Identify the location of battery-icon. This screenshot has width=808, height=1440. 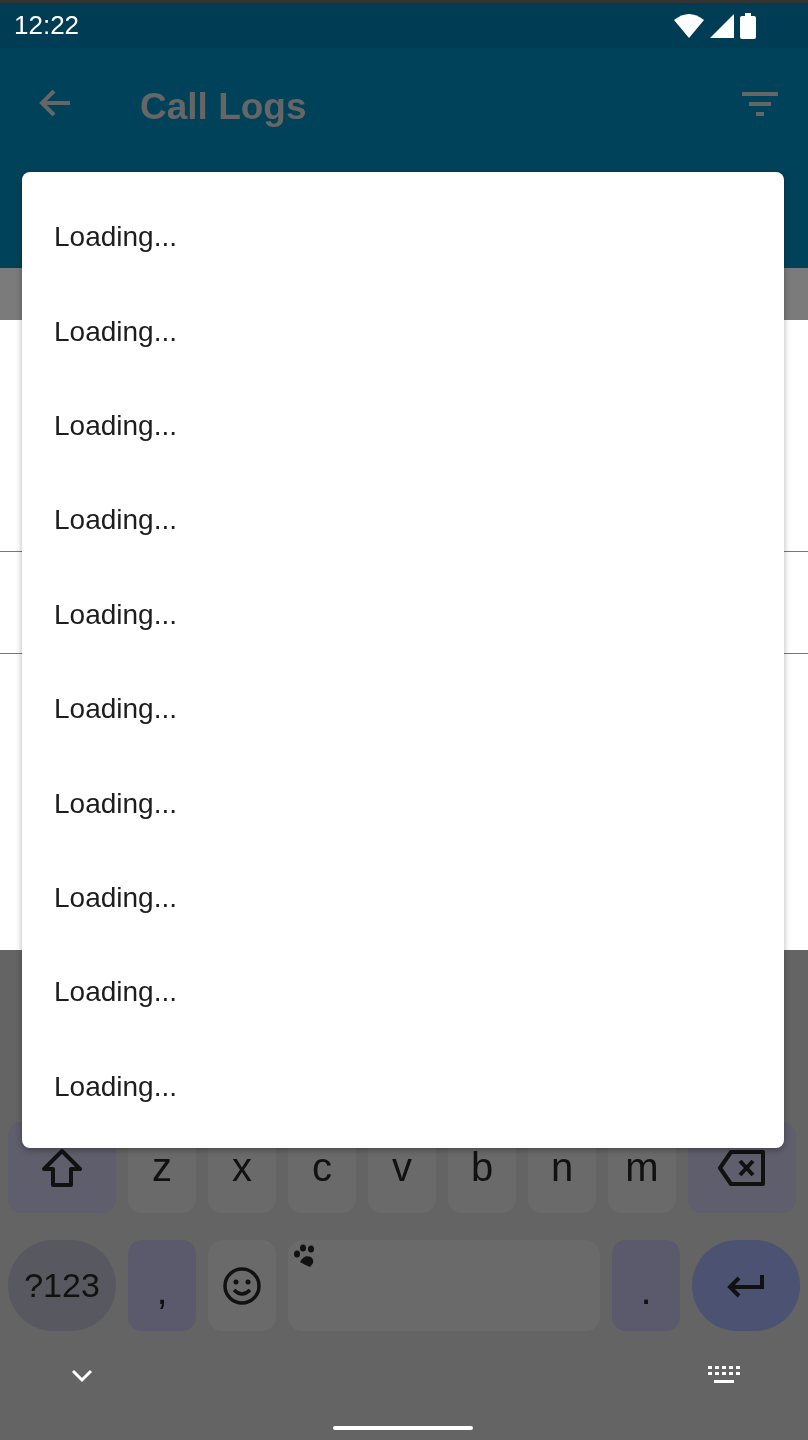
(748, 25).